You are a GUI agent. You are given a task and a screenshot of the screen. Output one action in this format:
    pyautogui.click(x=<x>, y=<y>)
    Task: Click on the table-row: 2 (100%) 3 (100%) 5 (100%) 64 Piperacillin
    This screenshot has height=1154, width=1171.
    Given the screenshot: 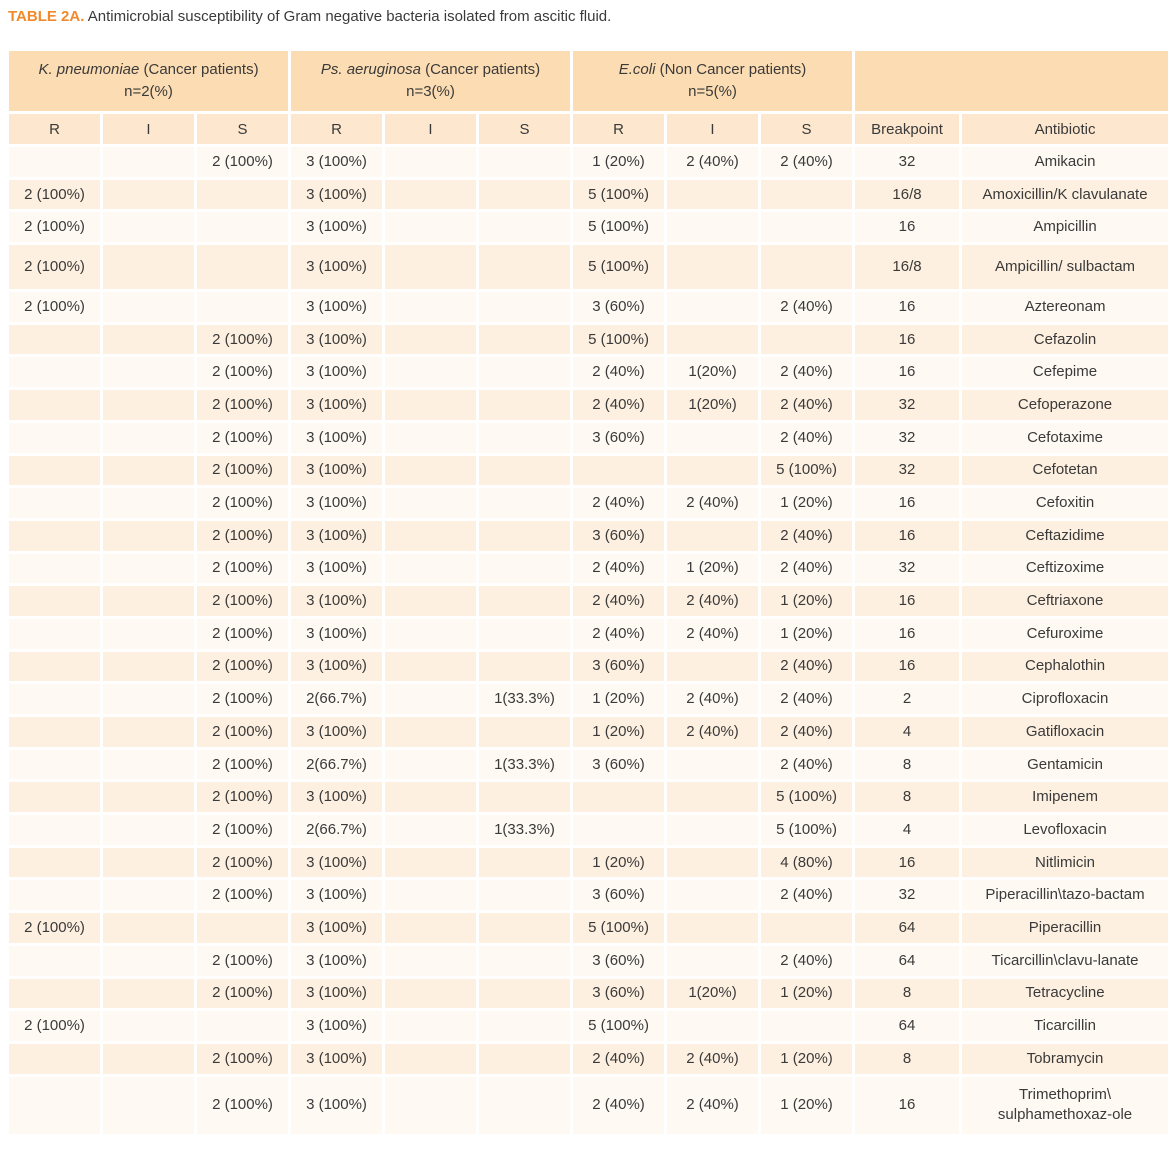 What is the action you would take?
    pyautogui.click(x=589, y=928)
    